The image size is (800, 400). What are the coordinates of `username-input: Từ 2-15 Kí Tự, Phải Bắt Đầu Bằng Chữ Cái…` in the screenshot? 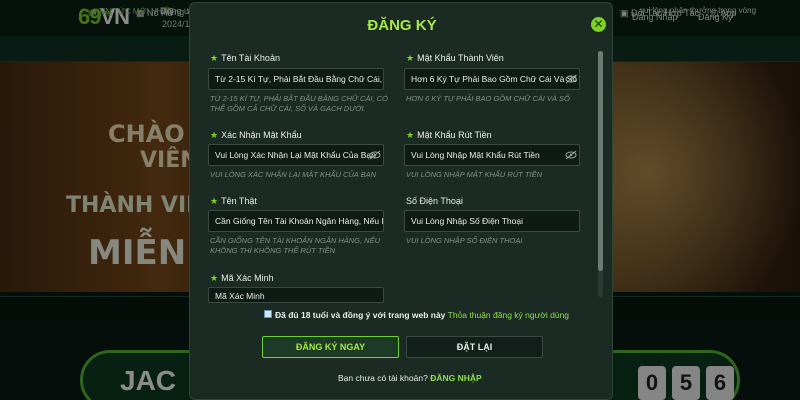 It's located at (296, 79).